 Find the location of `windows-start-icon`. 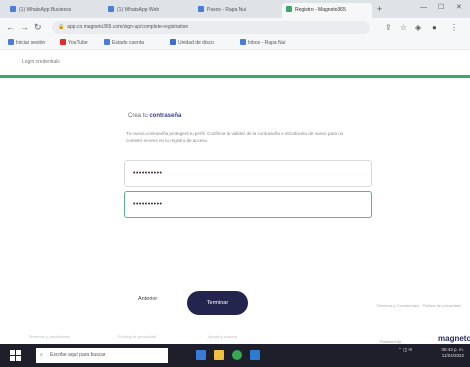

windows-start-icon is located at coordinates (15, 355).